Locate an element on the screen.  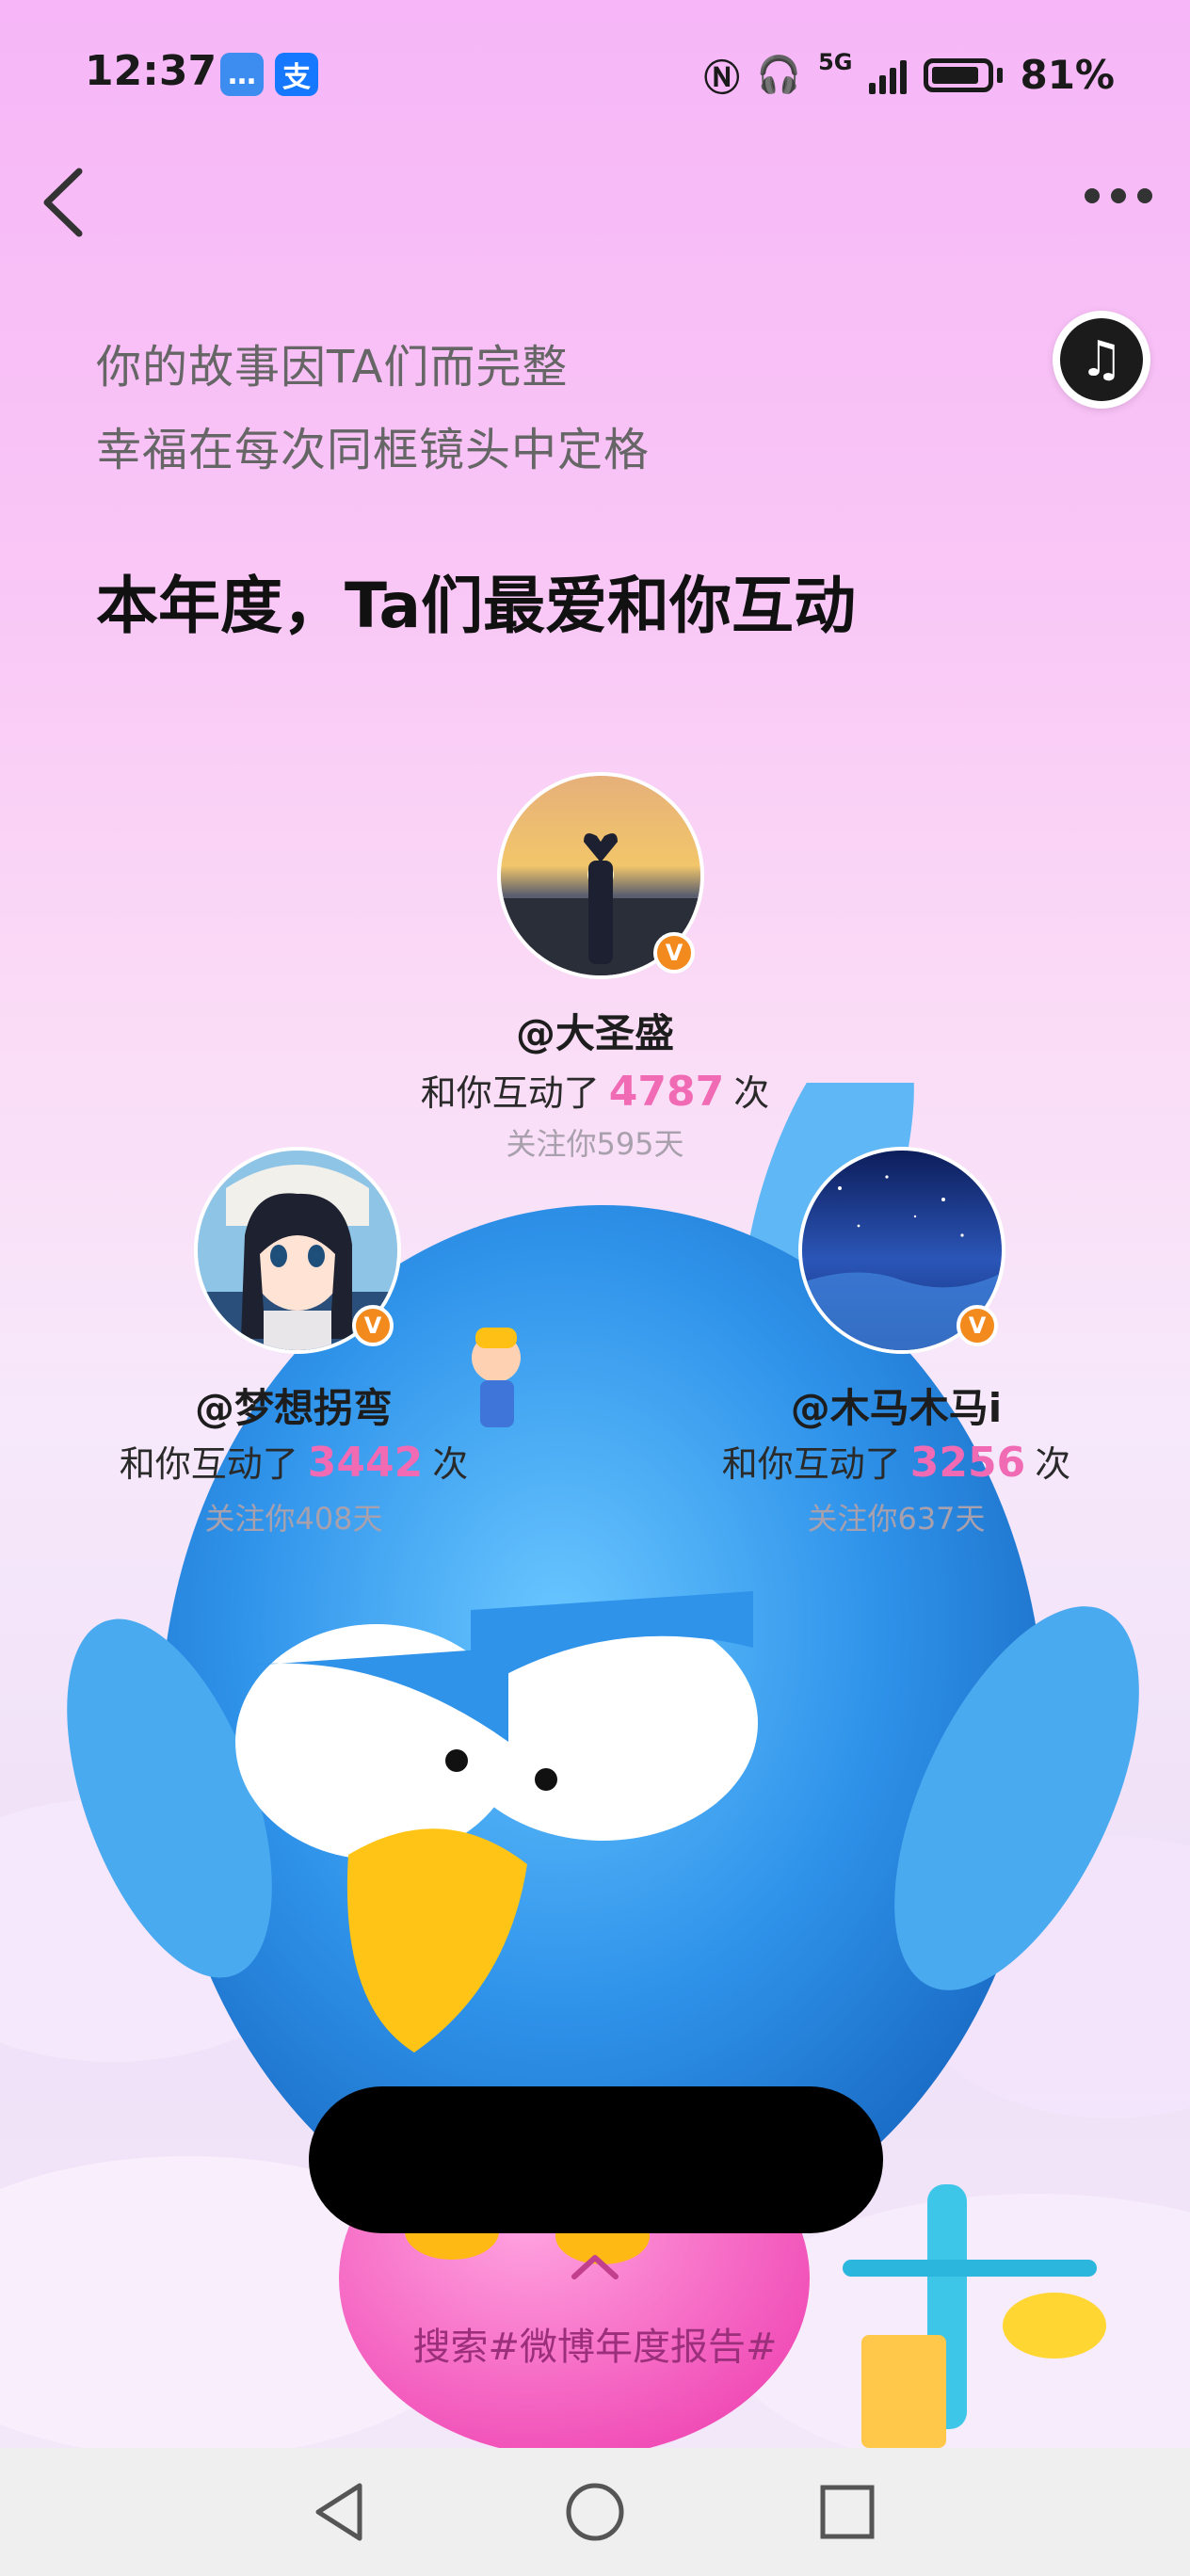
count-value: 3256 is located at coordinates (967, 1463).